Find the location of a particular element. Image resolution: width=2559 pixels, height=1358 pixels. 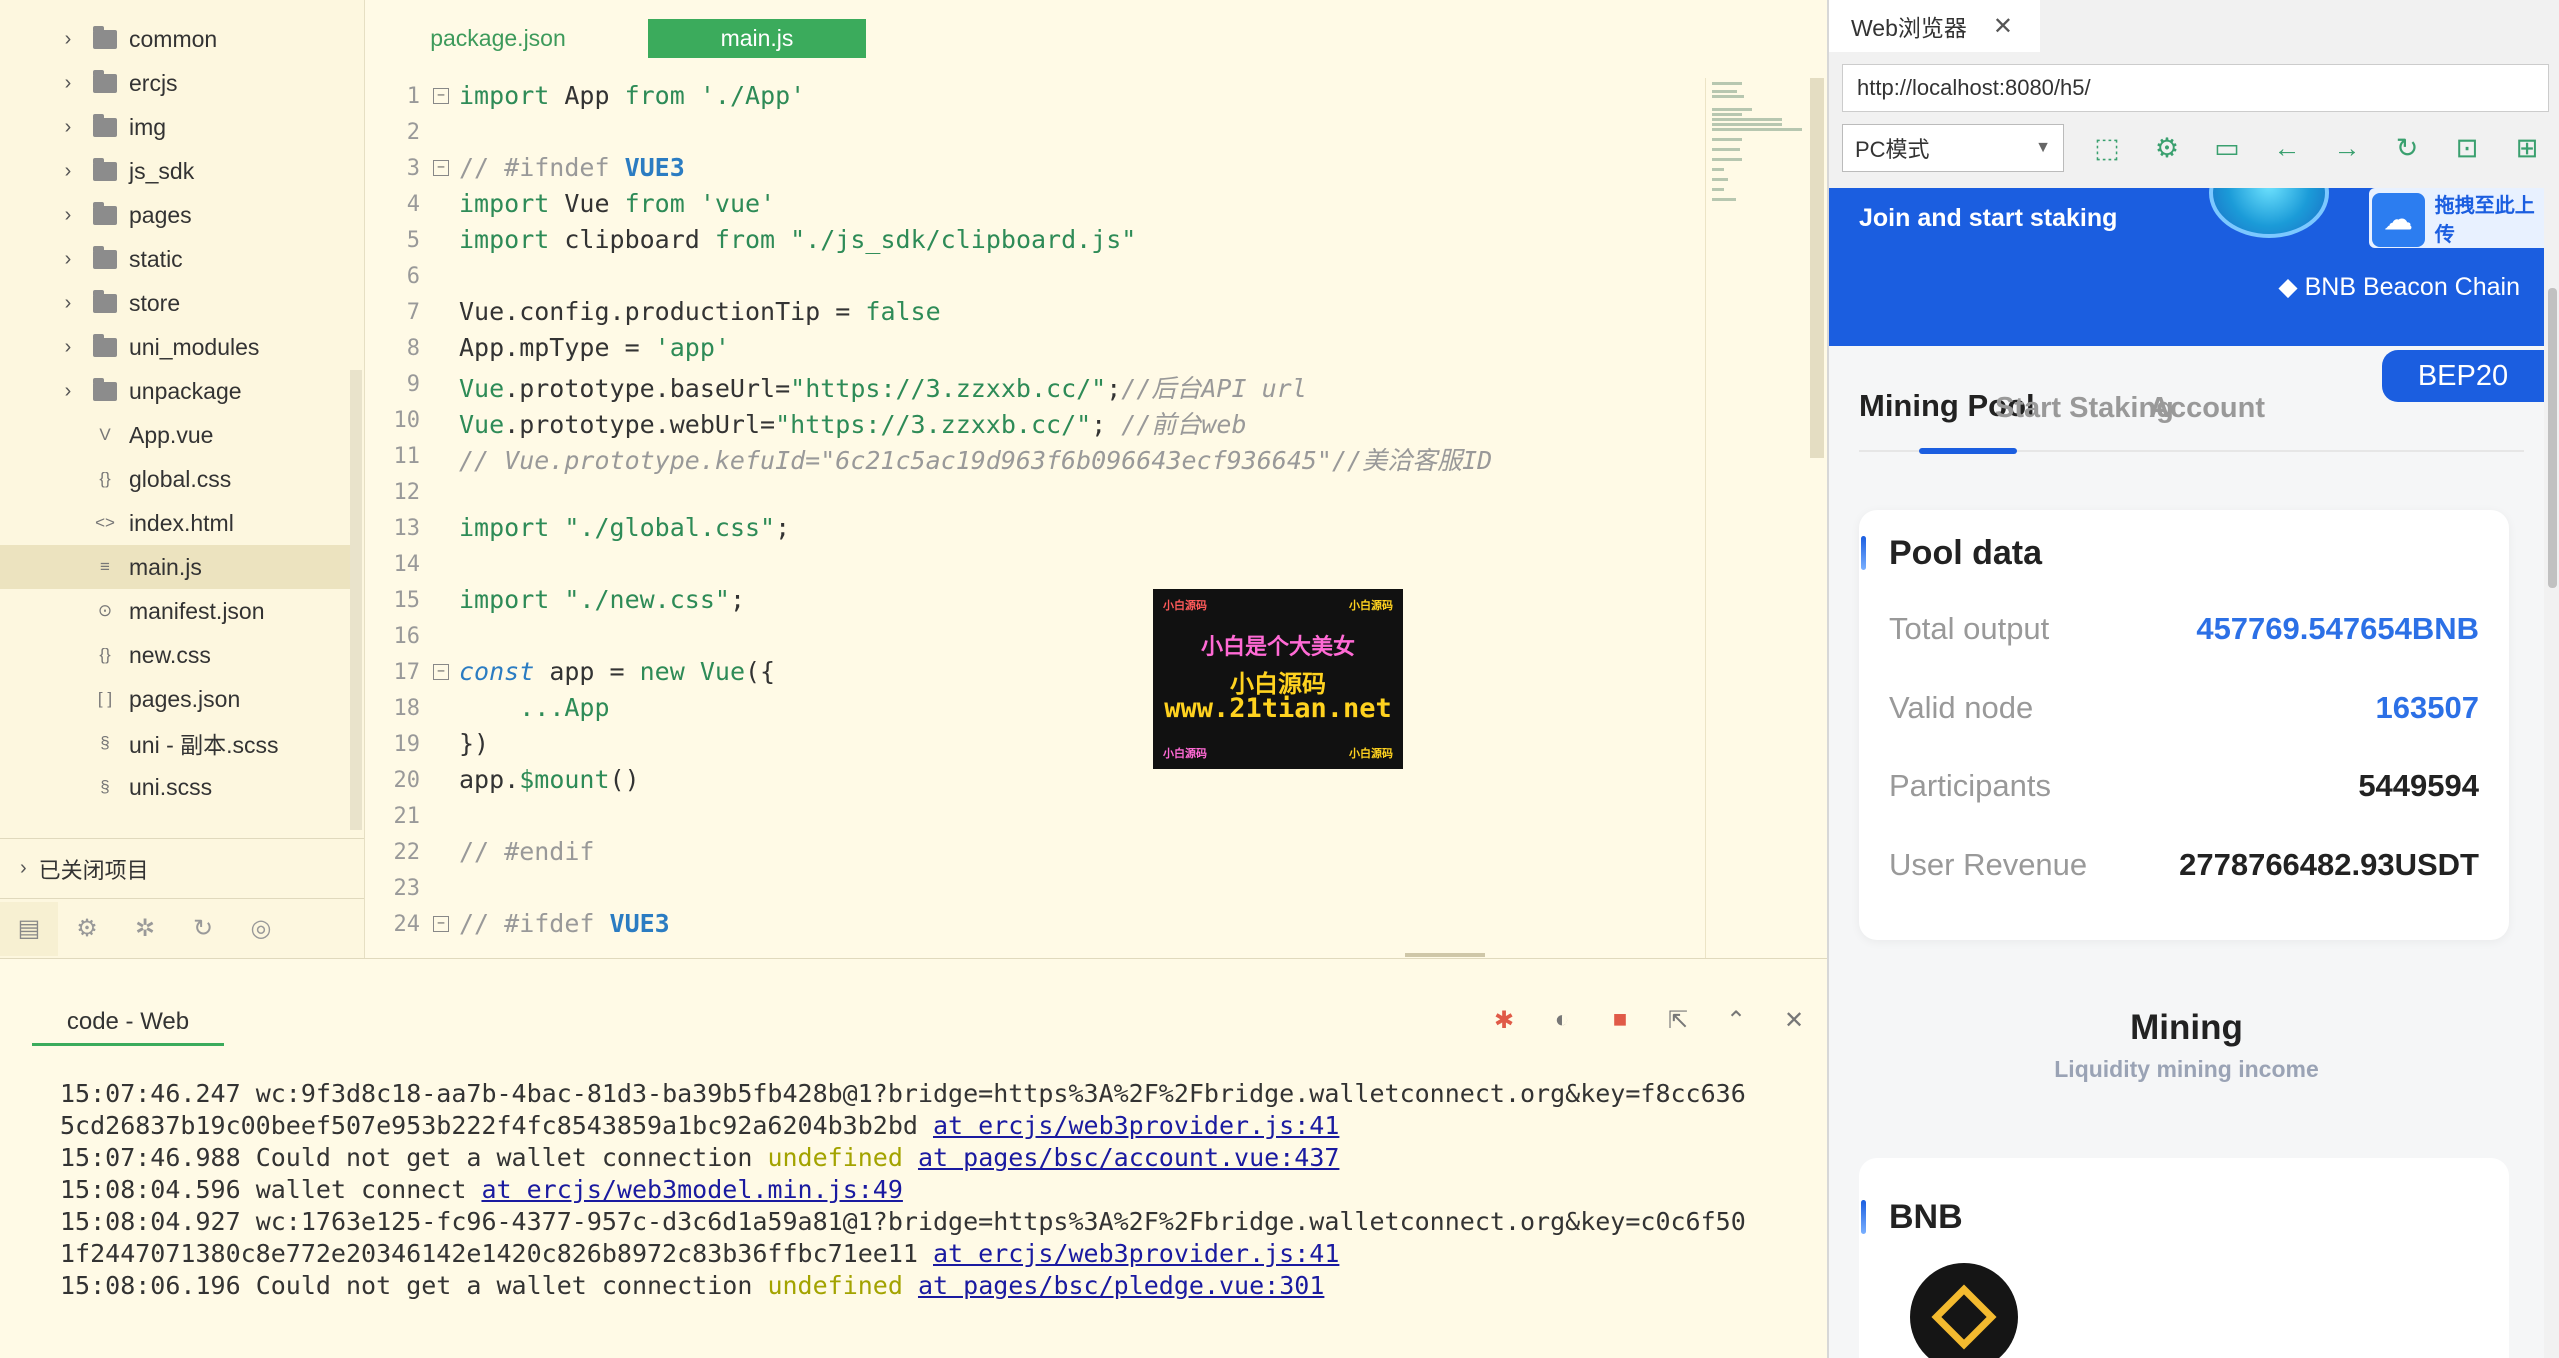

tree-item: § uni - 副本.scss is located at coordinates (175, 743).